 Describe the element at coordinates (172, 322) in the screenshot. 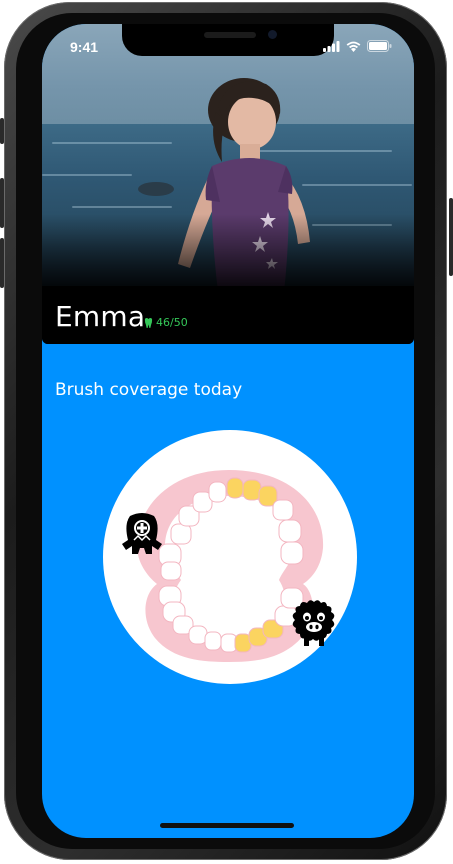

I see `score-value: 46/50` at that location.